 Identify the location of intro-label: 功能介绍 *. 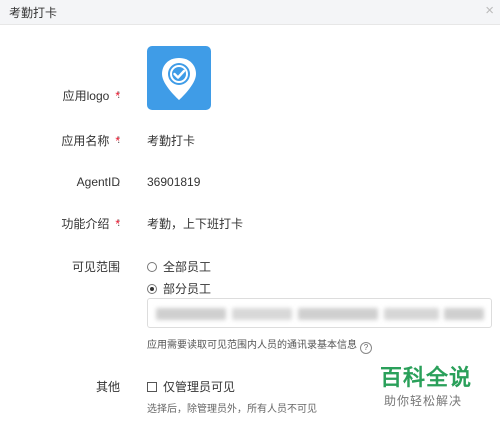
(90, 224).